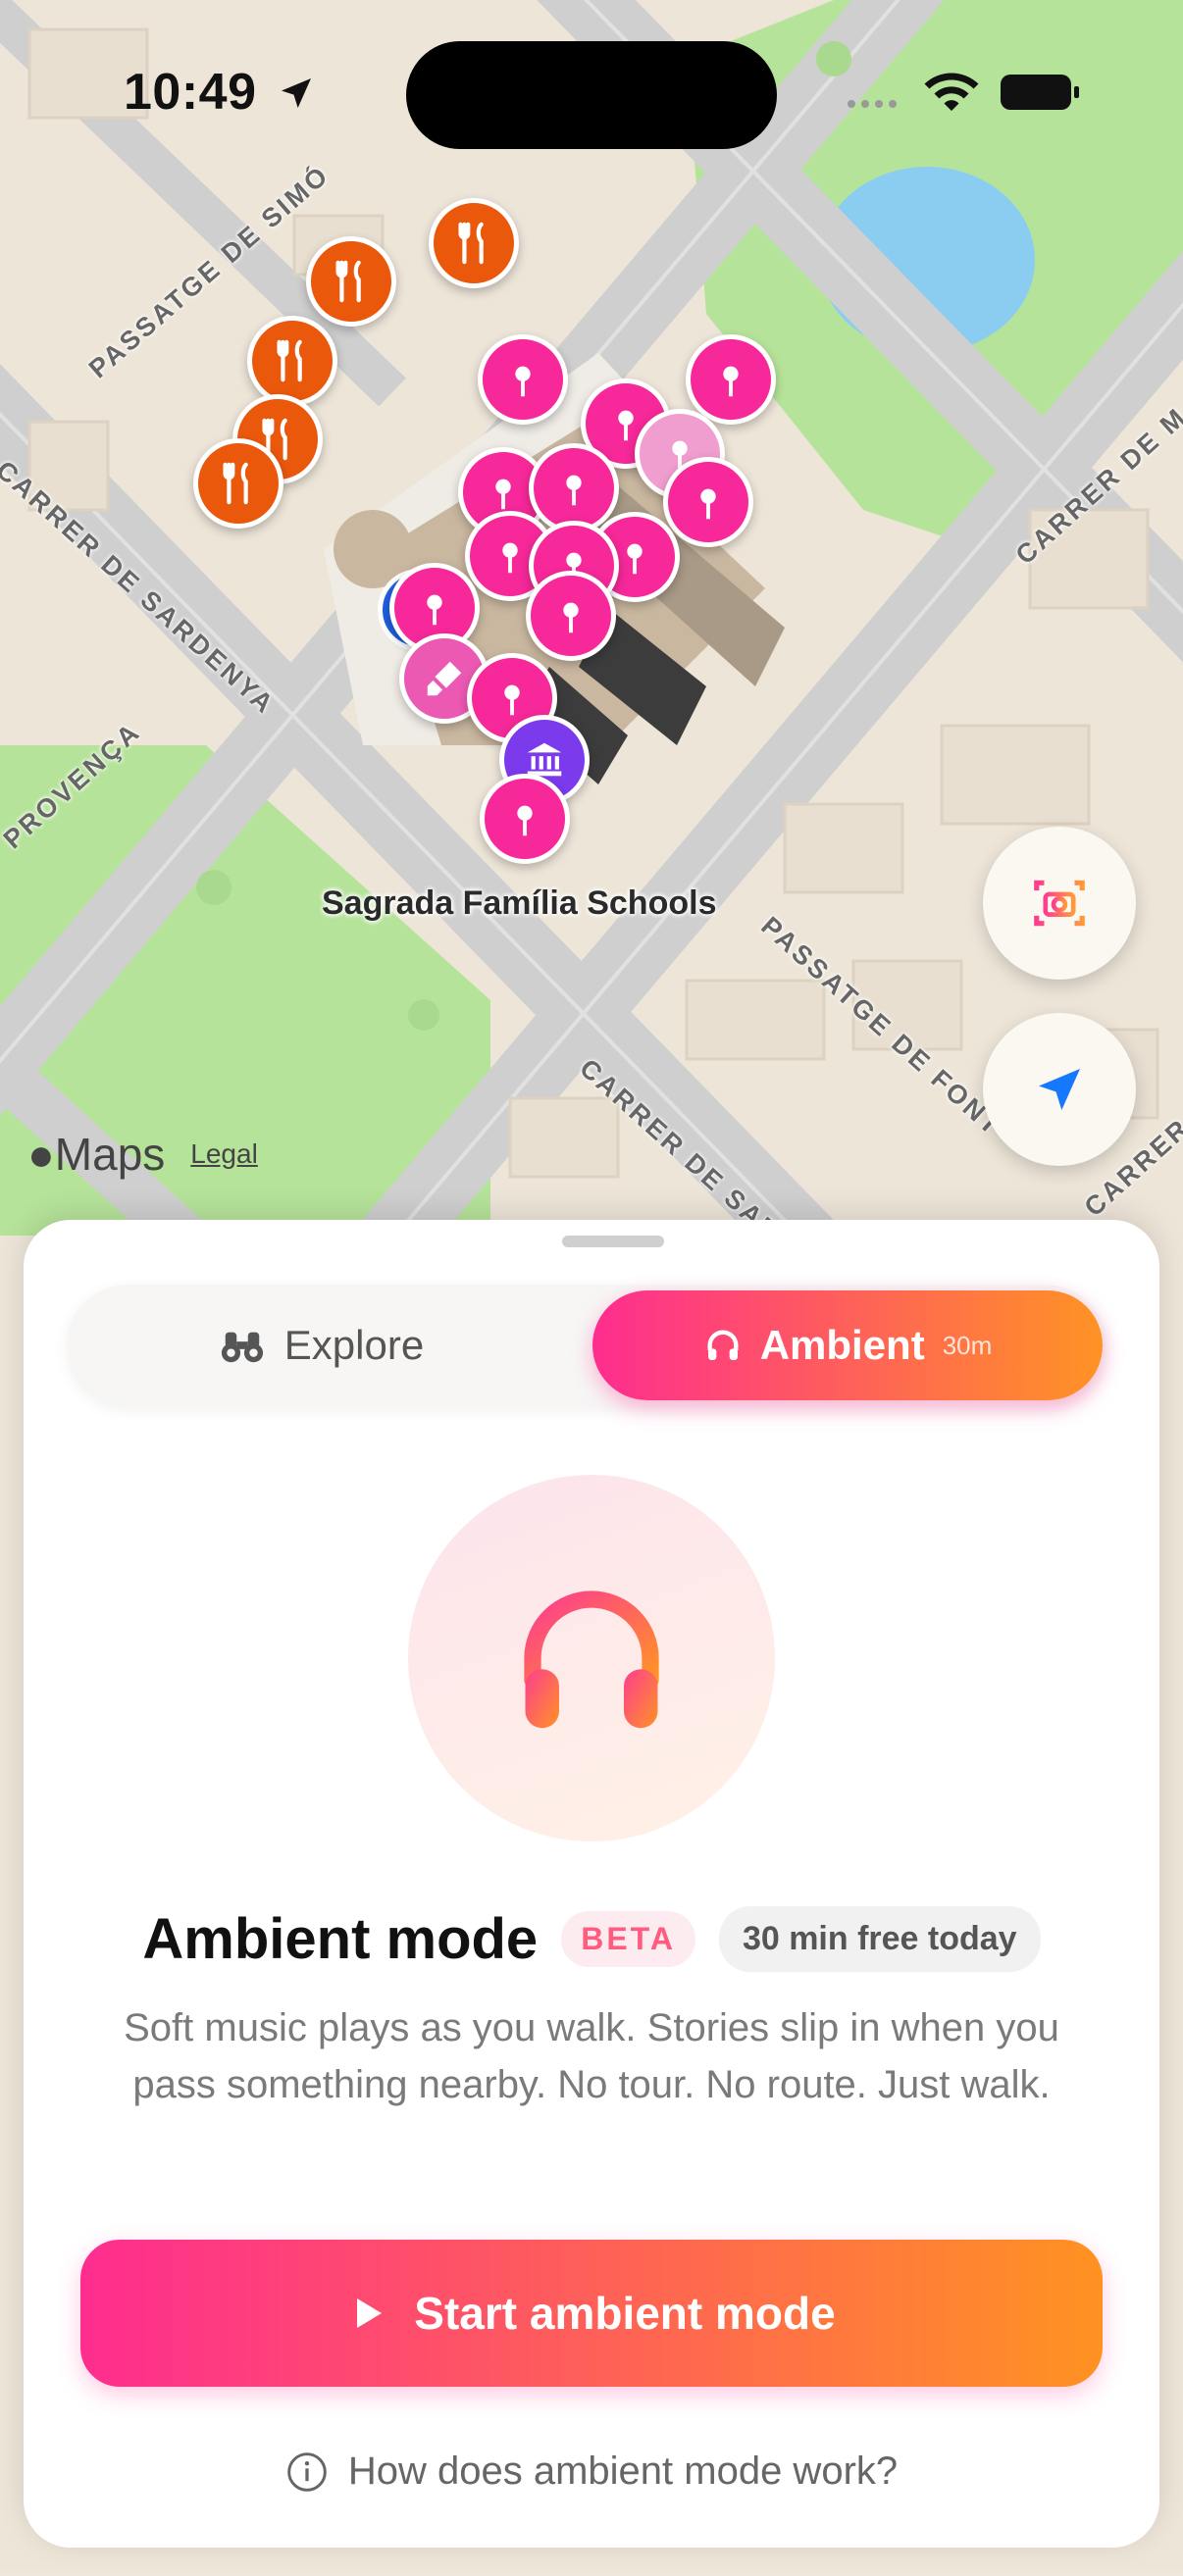 The height and width of the screenshot is (2576, 1183). Describe the element at coordinates (370, 2313) in the screenshot. I see `play-icon` at that location.